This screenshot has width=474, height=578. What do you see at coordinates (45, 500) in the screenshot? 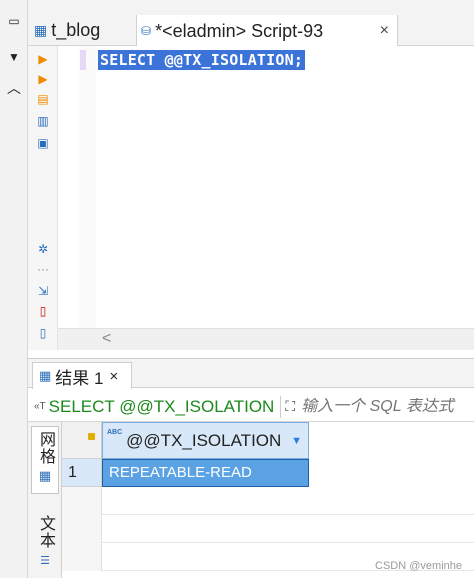
I see `result-view-switcher: 网格 ▦ 文本 ☰` at bounding box center [45, 500].